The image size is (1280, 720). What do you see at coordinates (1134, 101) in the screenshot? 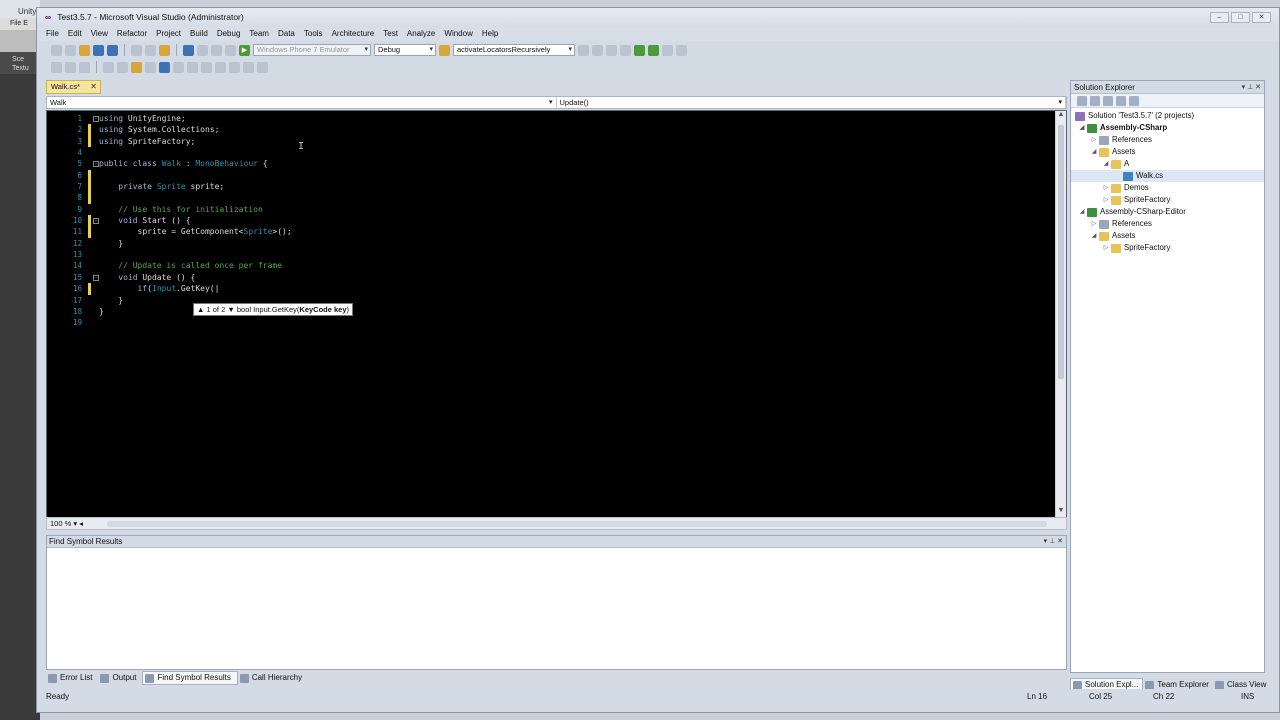
I see `view-class-diagram-icon` at bounding box center [1134, 101].